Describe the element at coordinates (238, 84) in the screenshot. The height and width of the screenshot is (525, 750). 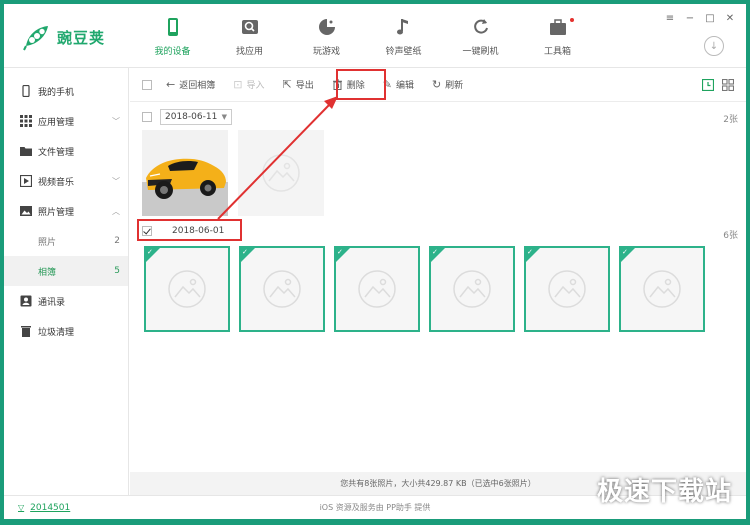
I see `import-icon: ⊡` at that location.